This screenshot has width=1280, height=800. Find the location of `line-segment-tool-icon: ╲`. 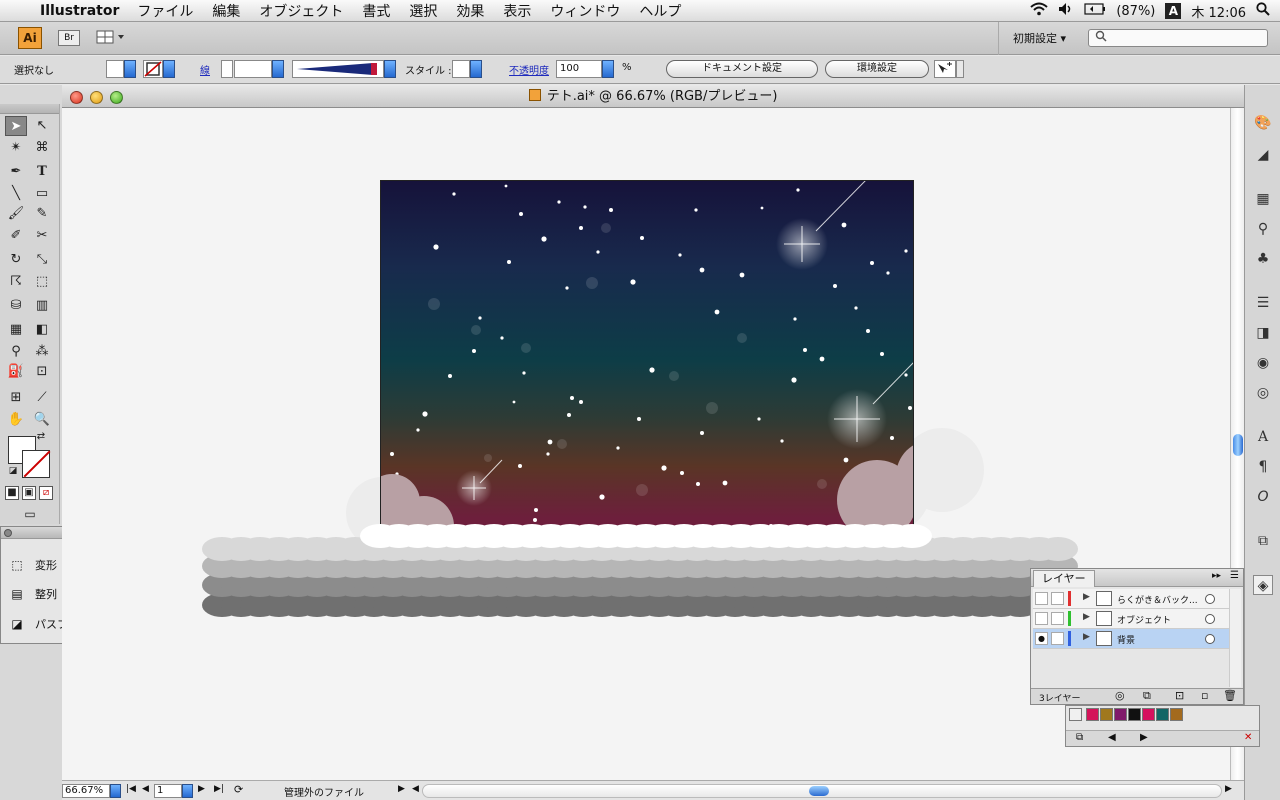

line-segment-tool-icon: ╲ is located at coordinates (16, 194).